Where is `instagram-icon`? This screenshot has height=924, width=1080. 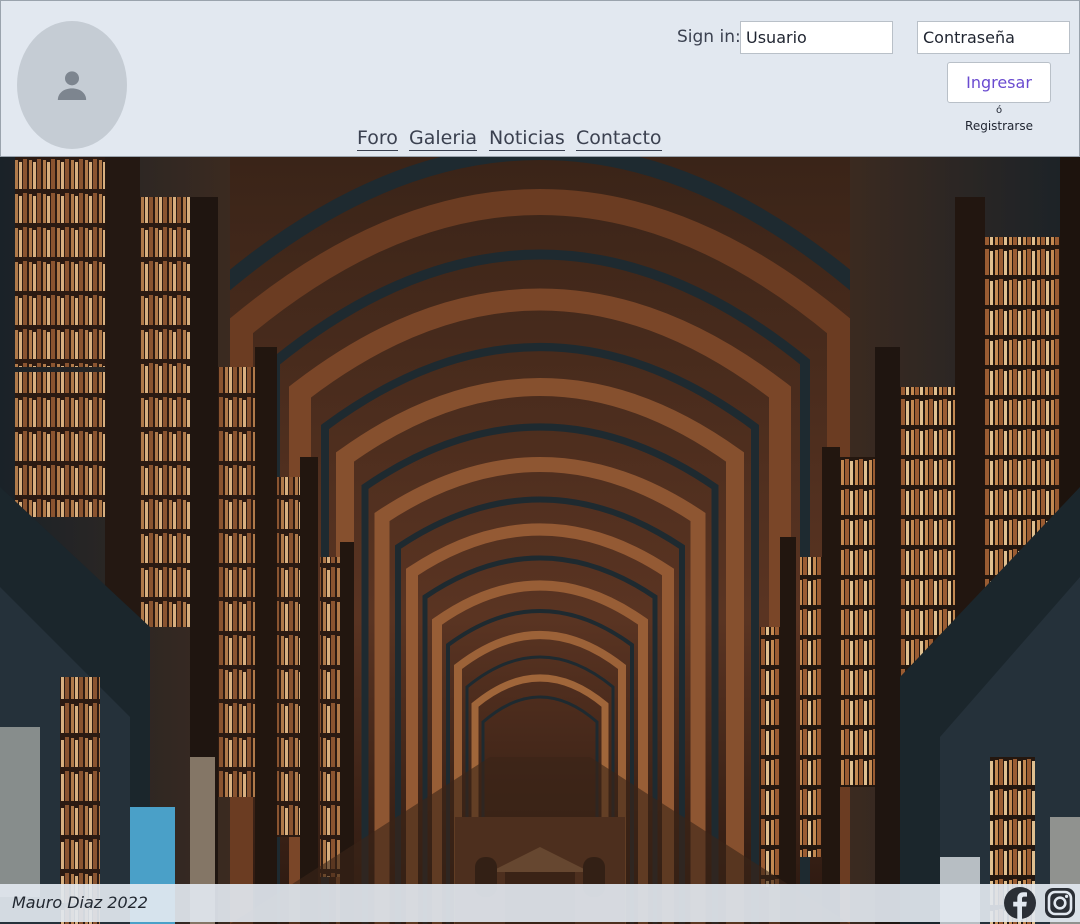
instagram-icon is located at coordinates (1060, 903).